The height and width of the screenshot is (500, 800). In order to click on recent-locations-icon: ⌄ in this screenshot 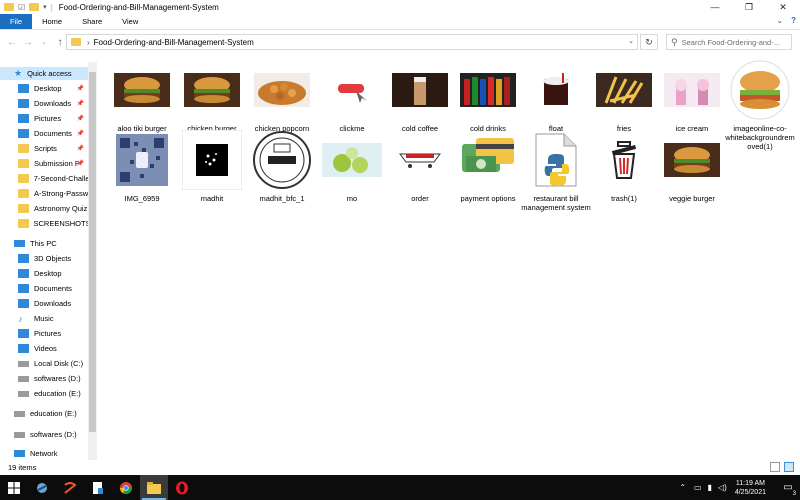, I will do `click(44, 42)`.